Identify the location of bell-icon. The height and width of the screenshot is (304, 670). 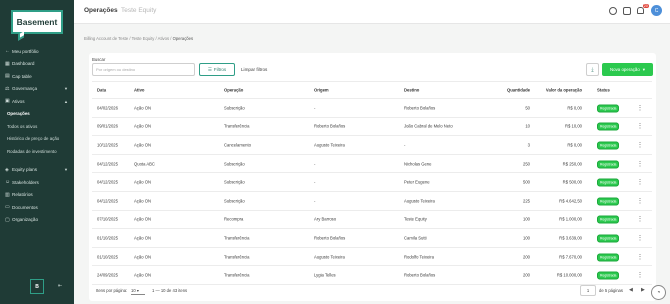
(640, 10).